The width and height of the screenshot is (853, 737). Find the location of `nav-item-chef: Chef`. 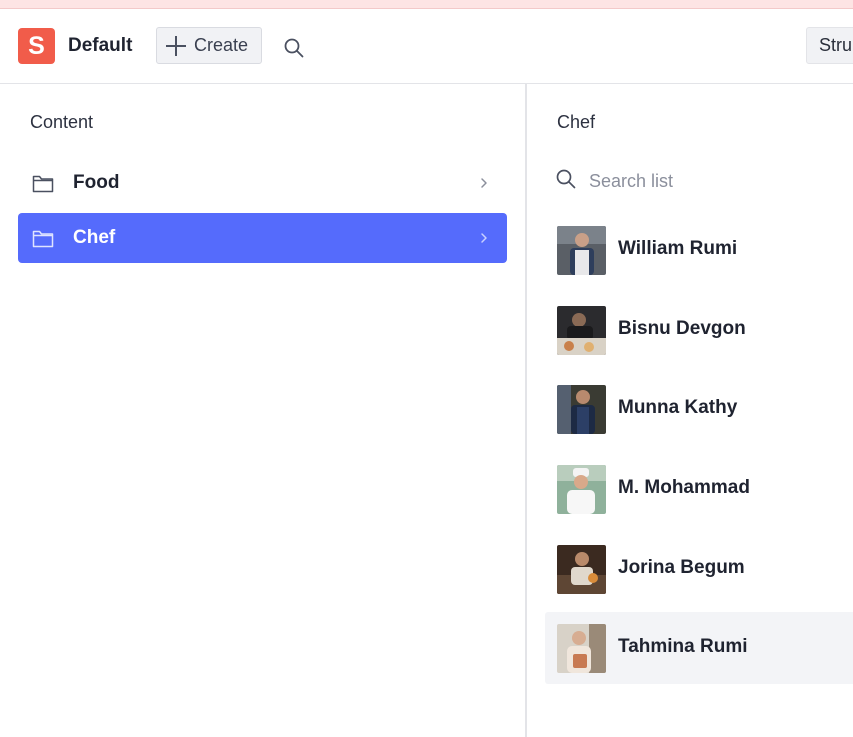

nav-item-chef: Chef is located at coordinates (262, 238).